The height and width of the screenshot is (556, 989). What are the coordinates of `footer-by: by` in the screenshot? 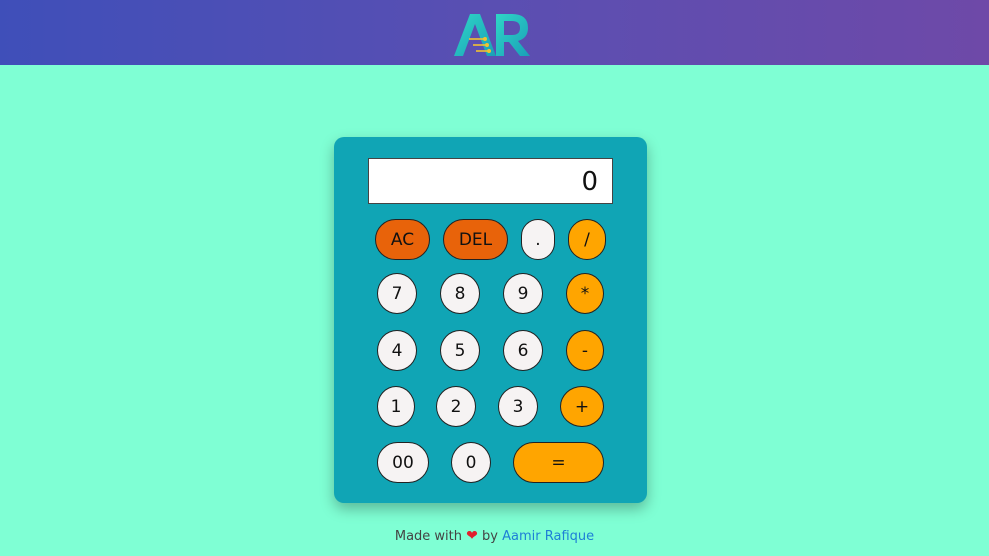 It's located at (490, 536).